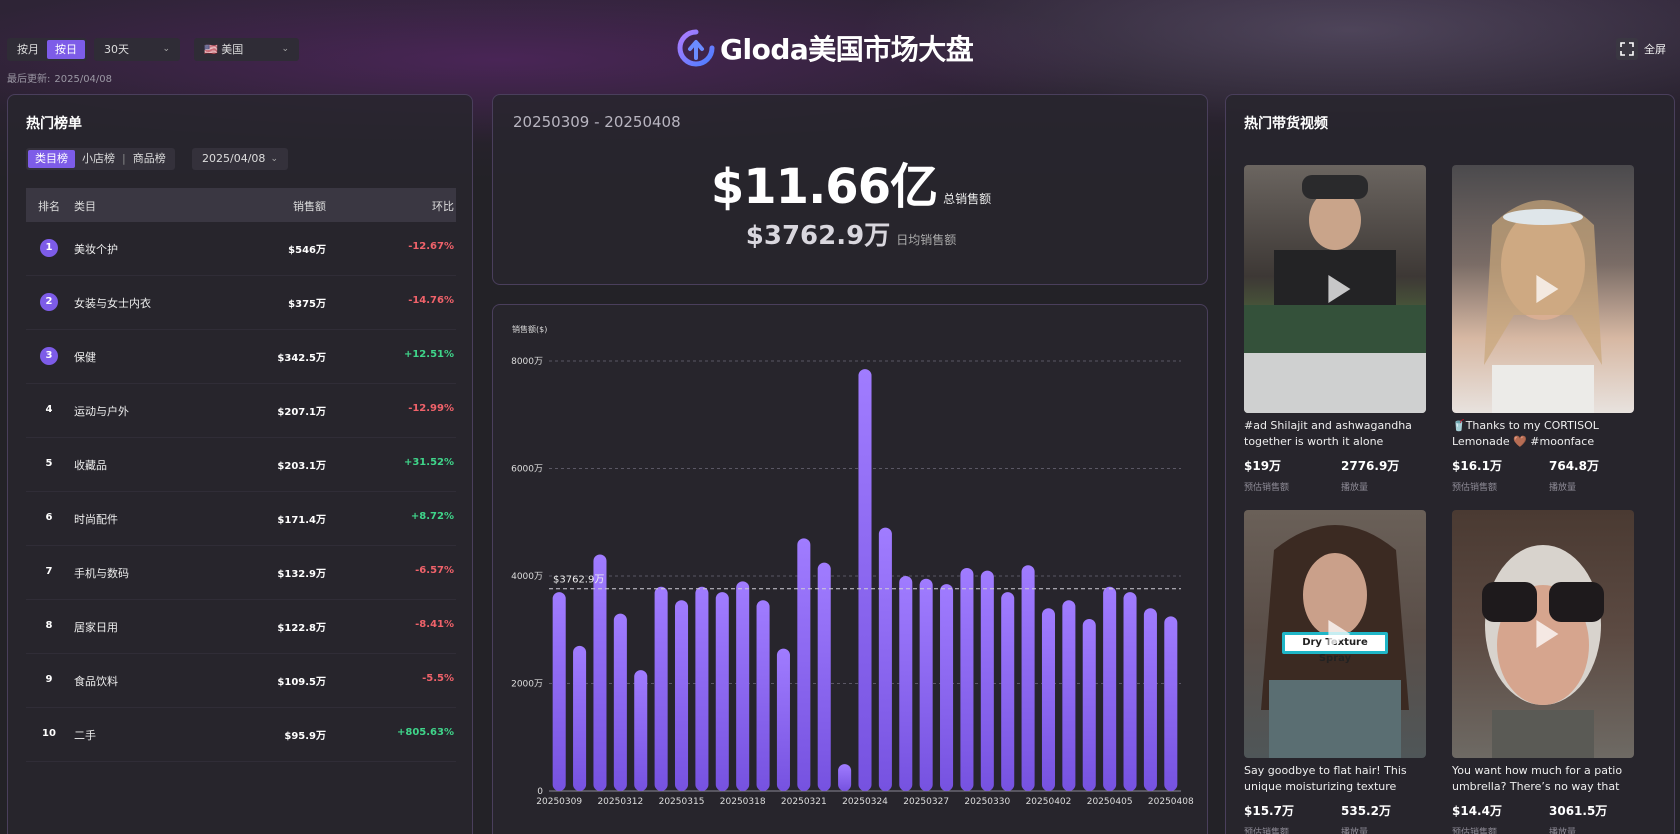  I want to click on rank-number: 7, so click(49, 571).